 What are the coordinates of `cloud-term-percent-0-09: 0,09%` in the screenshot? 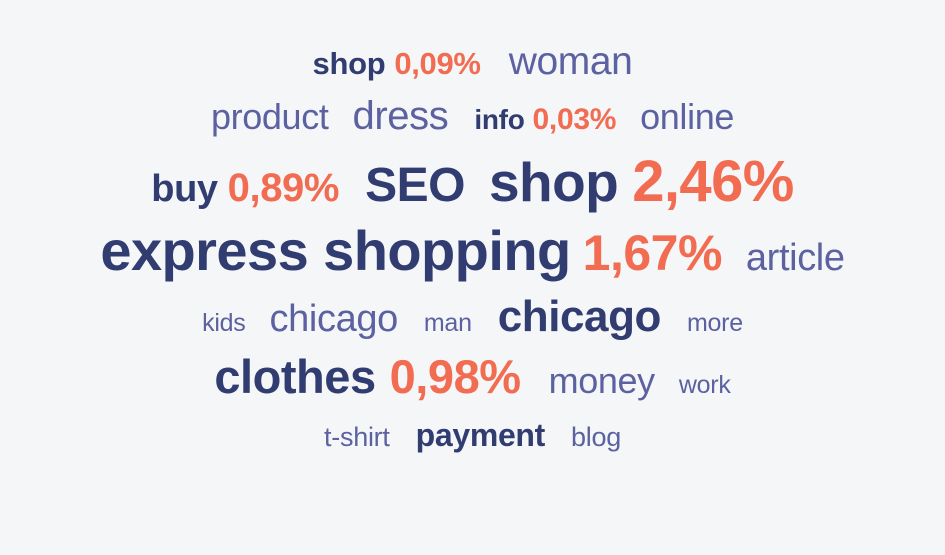 It's located at (437, 63).